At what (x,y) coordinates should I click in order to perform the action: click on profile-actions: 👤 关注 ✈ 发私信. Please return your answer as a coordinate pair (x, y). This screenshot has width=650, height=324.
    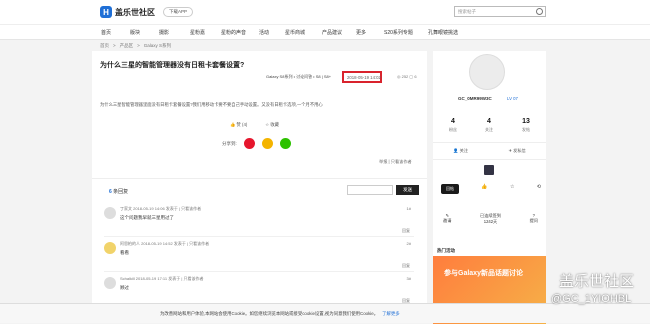
    Looking at the image, I should click on (489, 151).